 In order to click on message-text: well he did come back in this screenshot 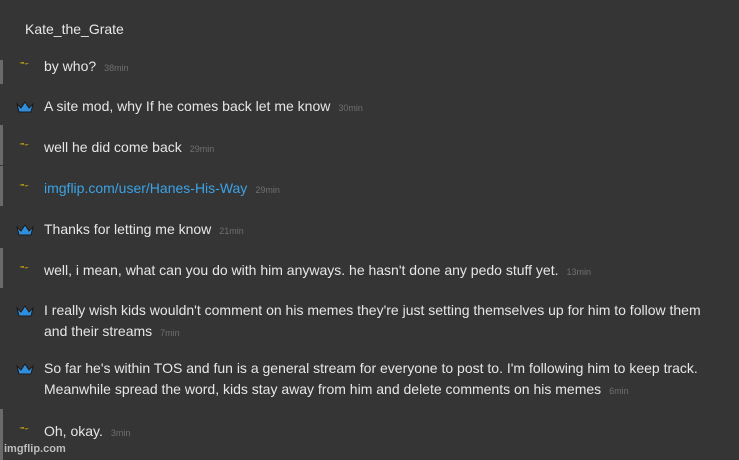, I will do `click(113, 147)`.